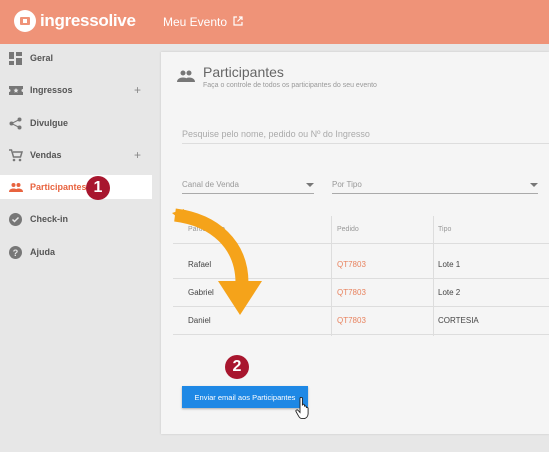 The width and height of the screenshot is (549, 452). Describe the element at coordinates (49, 123) in the screenshot. I see `sidebar-item-label: Divulgue` at that location.